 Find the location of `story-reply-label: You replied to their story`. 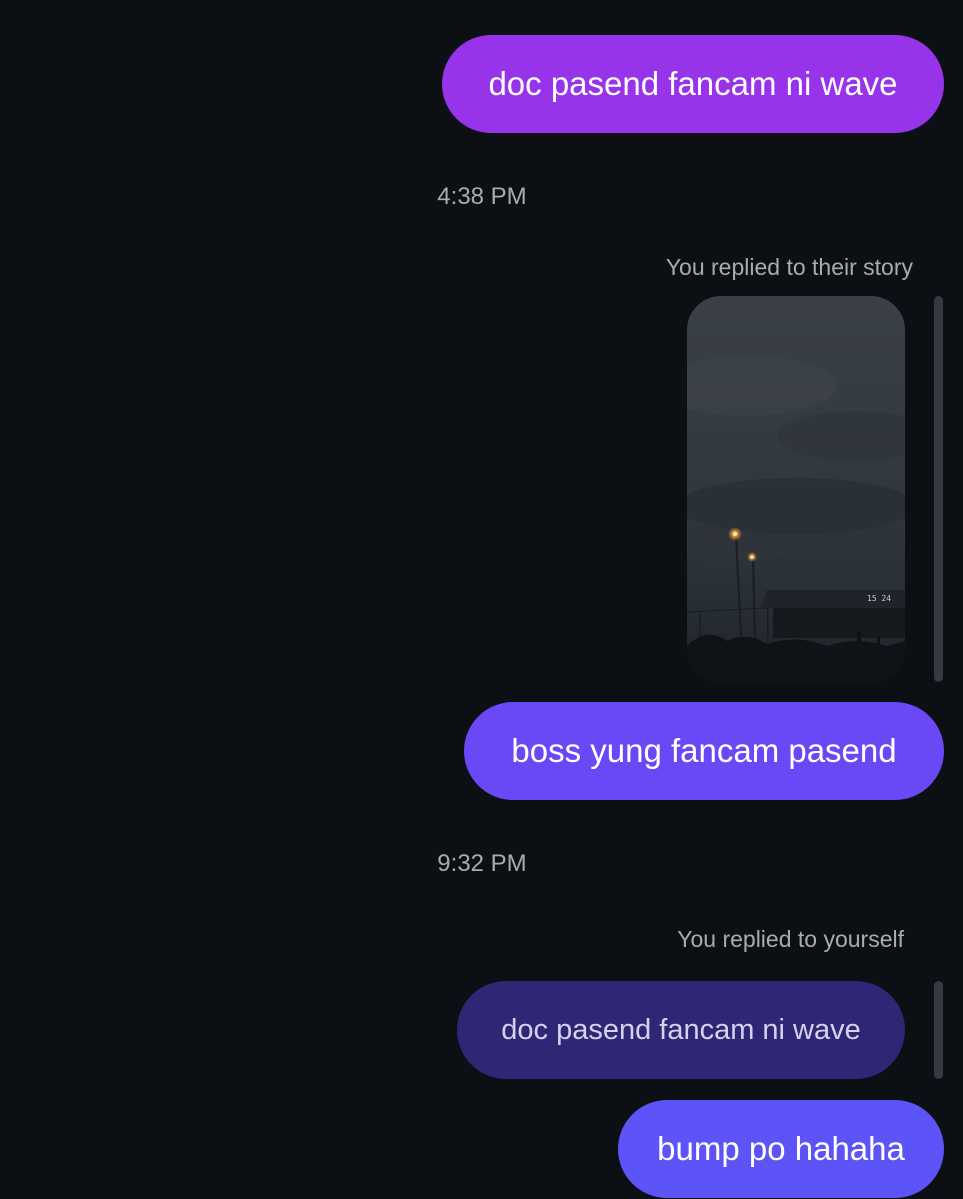

story-reply-label: You replied to their story is located at coordinates (789, 267).